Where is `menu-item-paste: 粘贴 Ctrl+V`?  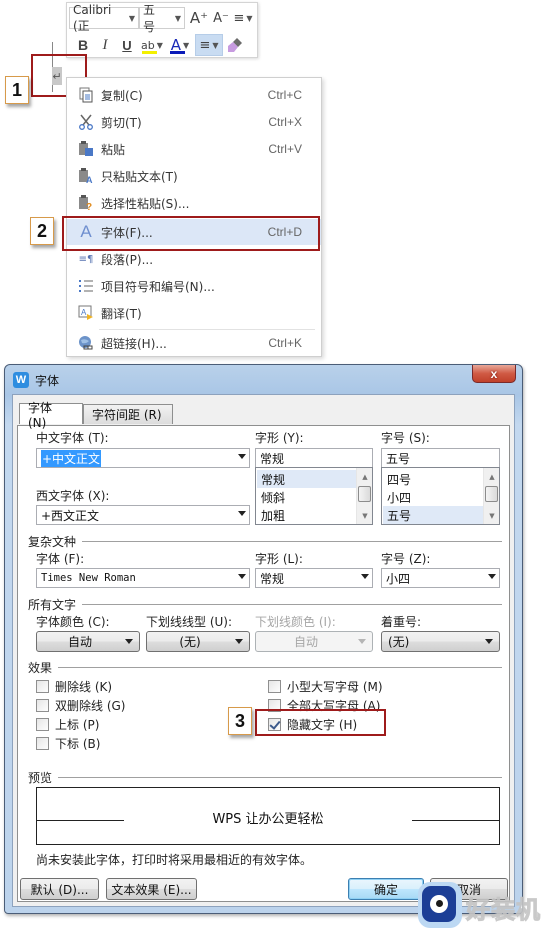
menu-item-paste: 粘贴 Ctrl+V is located at coordinates (194, 149).